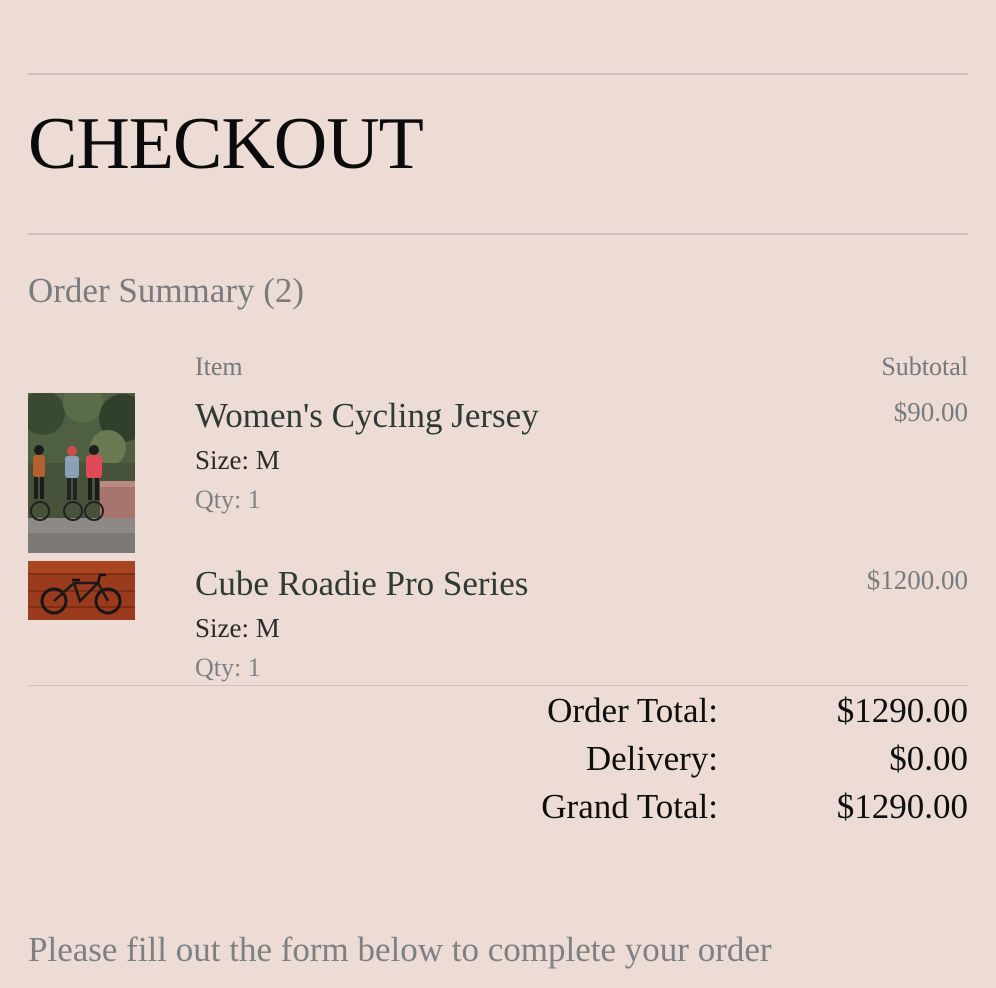 This screenshot has width=996, height=988. What do you see at coordinates (226, 144) in the screenshot?
I see `page-title: CHECKOUT` at bounding box center [226, 144].